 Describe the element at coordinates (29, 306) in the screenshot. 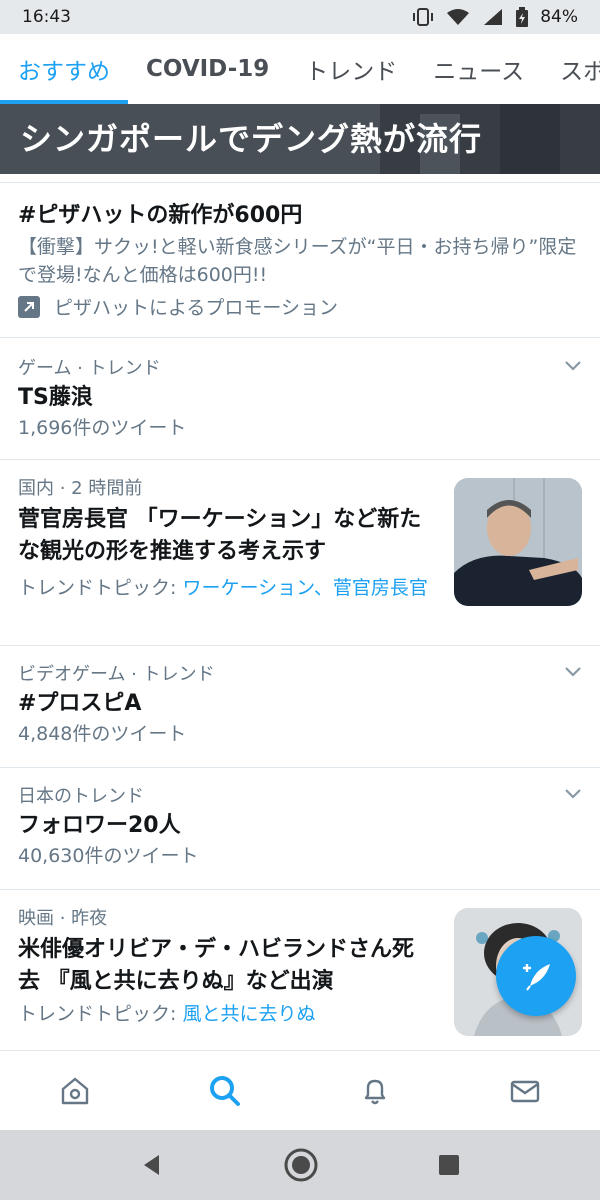

I see `promoted-icon` at that location.